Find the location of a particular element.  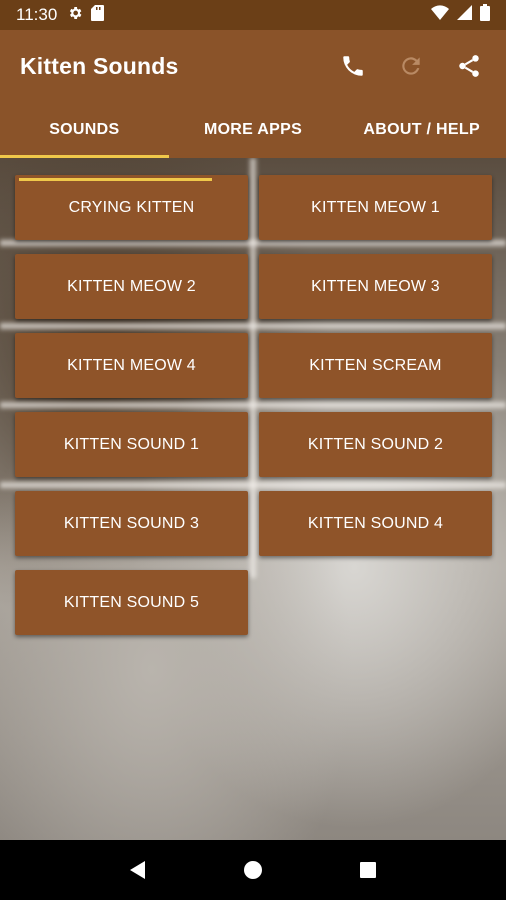

sound-button-label: KITTEN SOUND 1 is located at coordinates (131, 444).